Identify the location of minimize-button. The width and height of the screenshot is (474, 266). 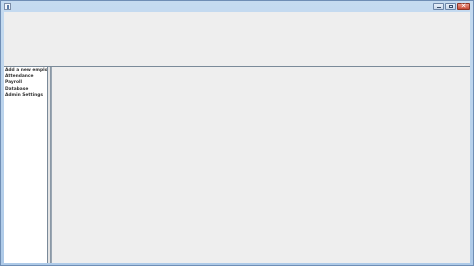
(438, 6).